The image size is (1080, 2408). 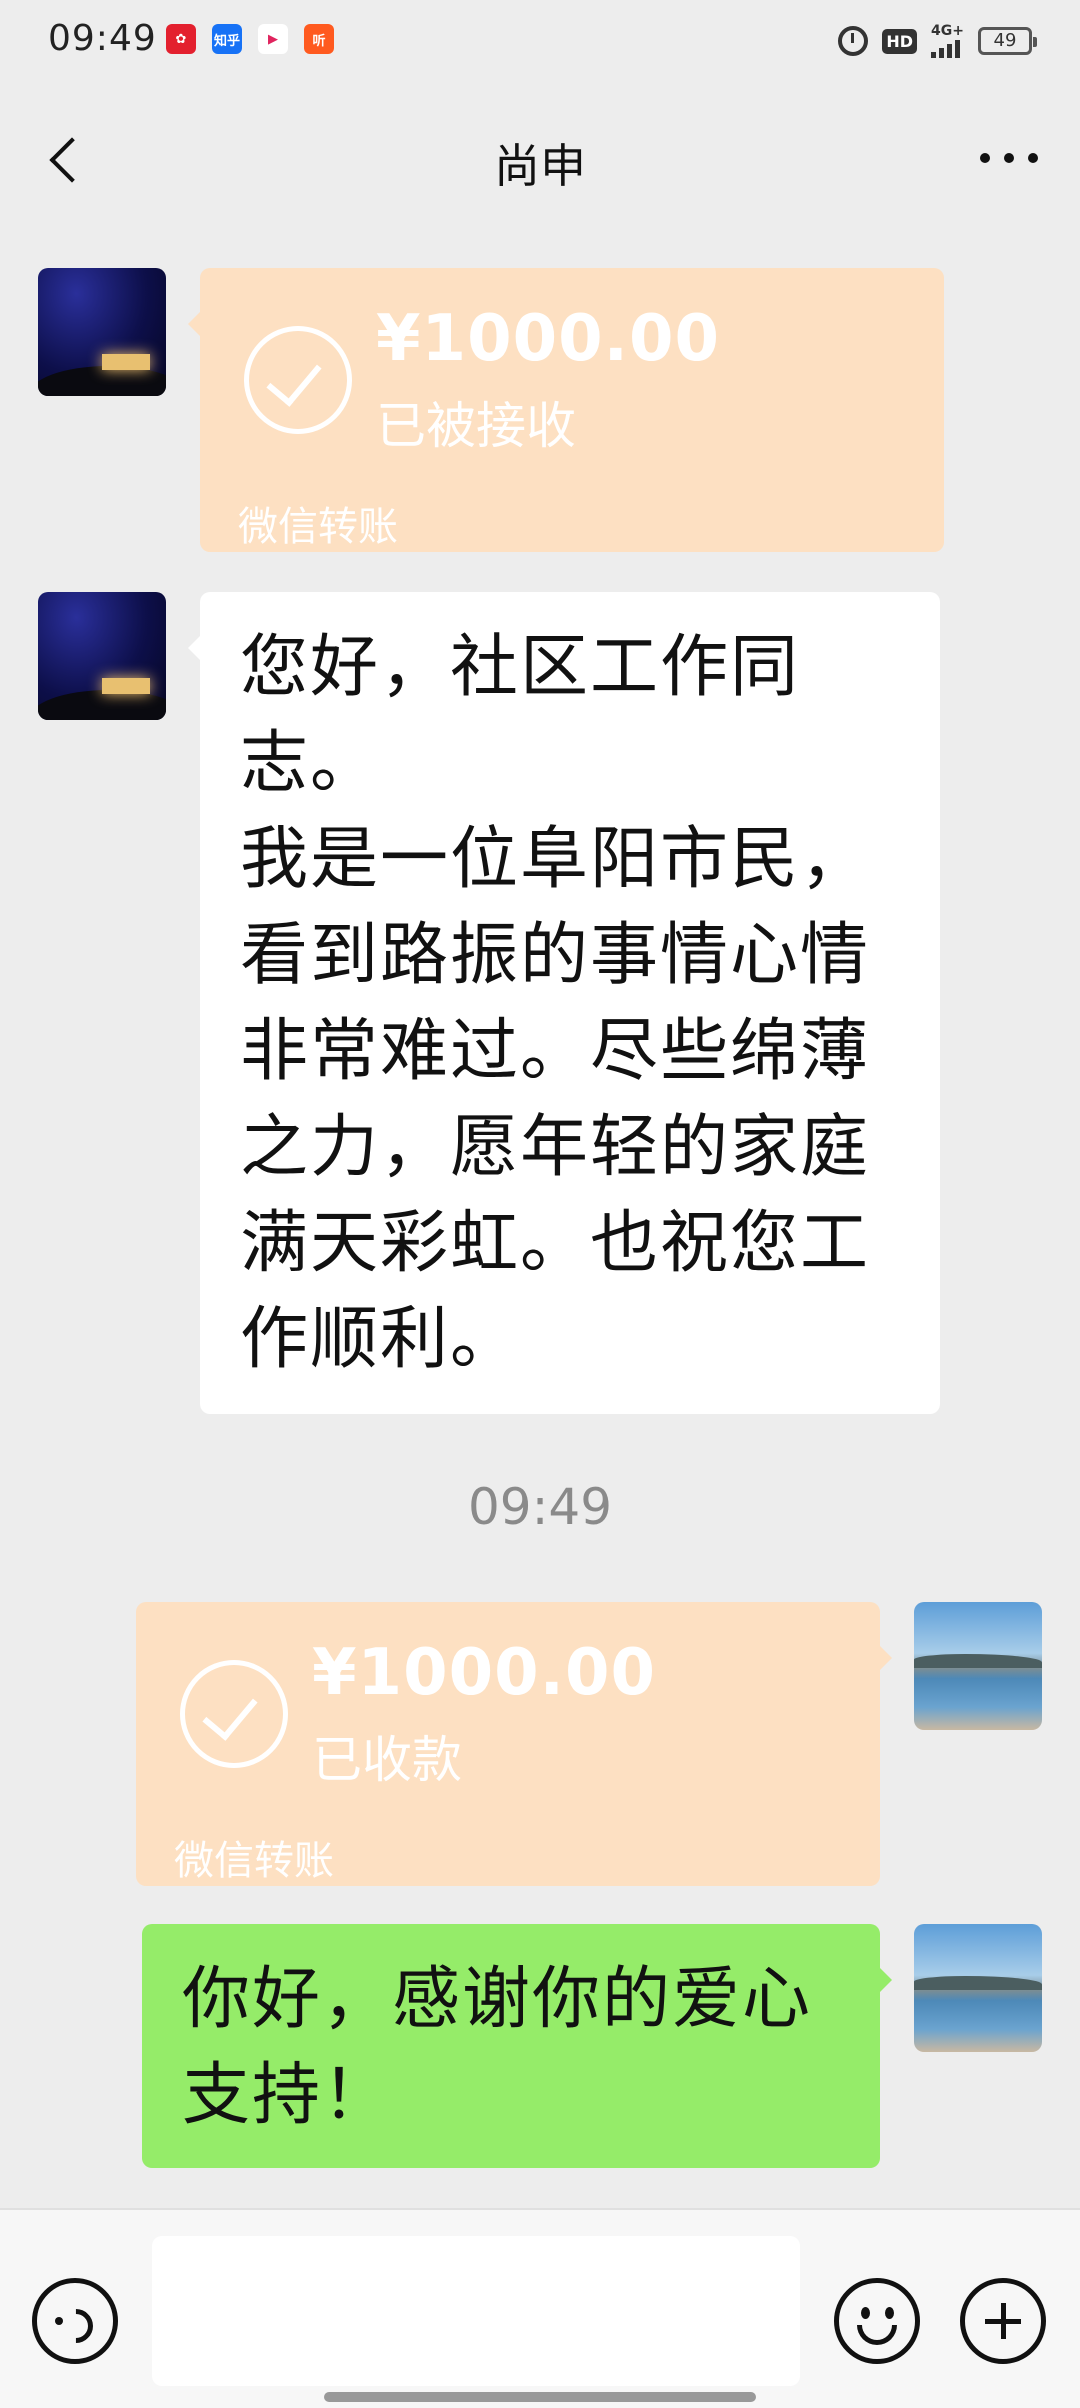 What do you see at coordinates (227, 39) in the screenshot?
I see `zhihu-app-icon: 知乎` at bounding box center [227, 39].